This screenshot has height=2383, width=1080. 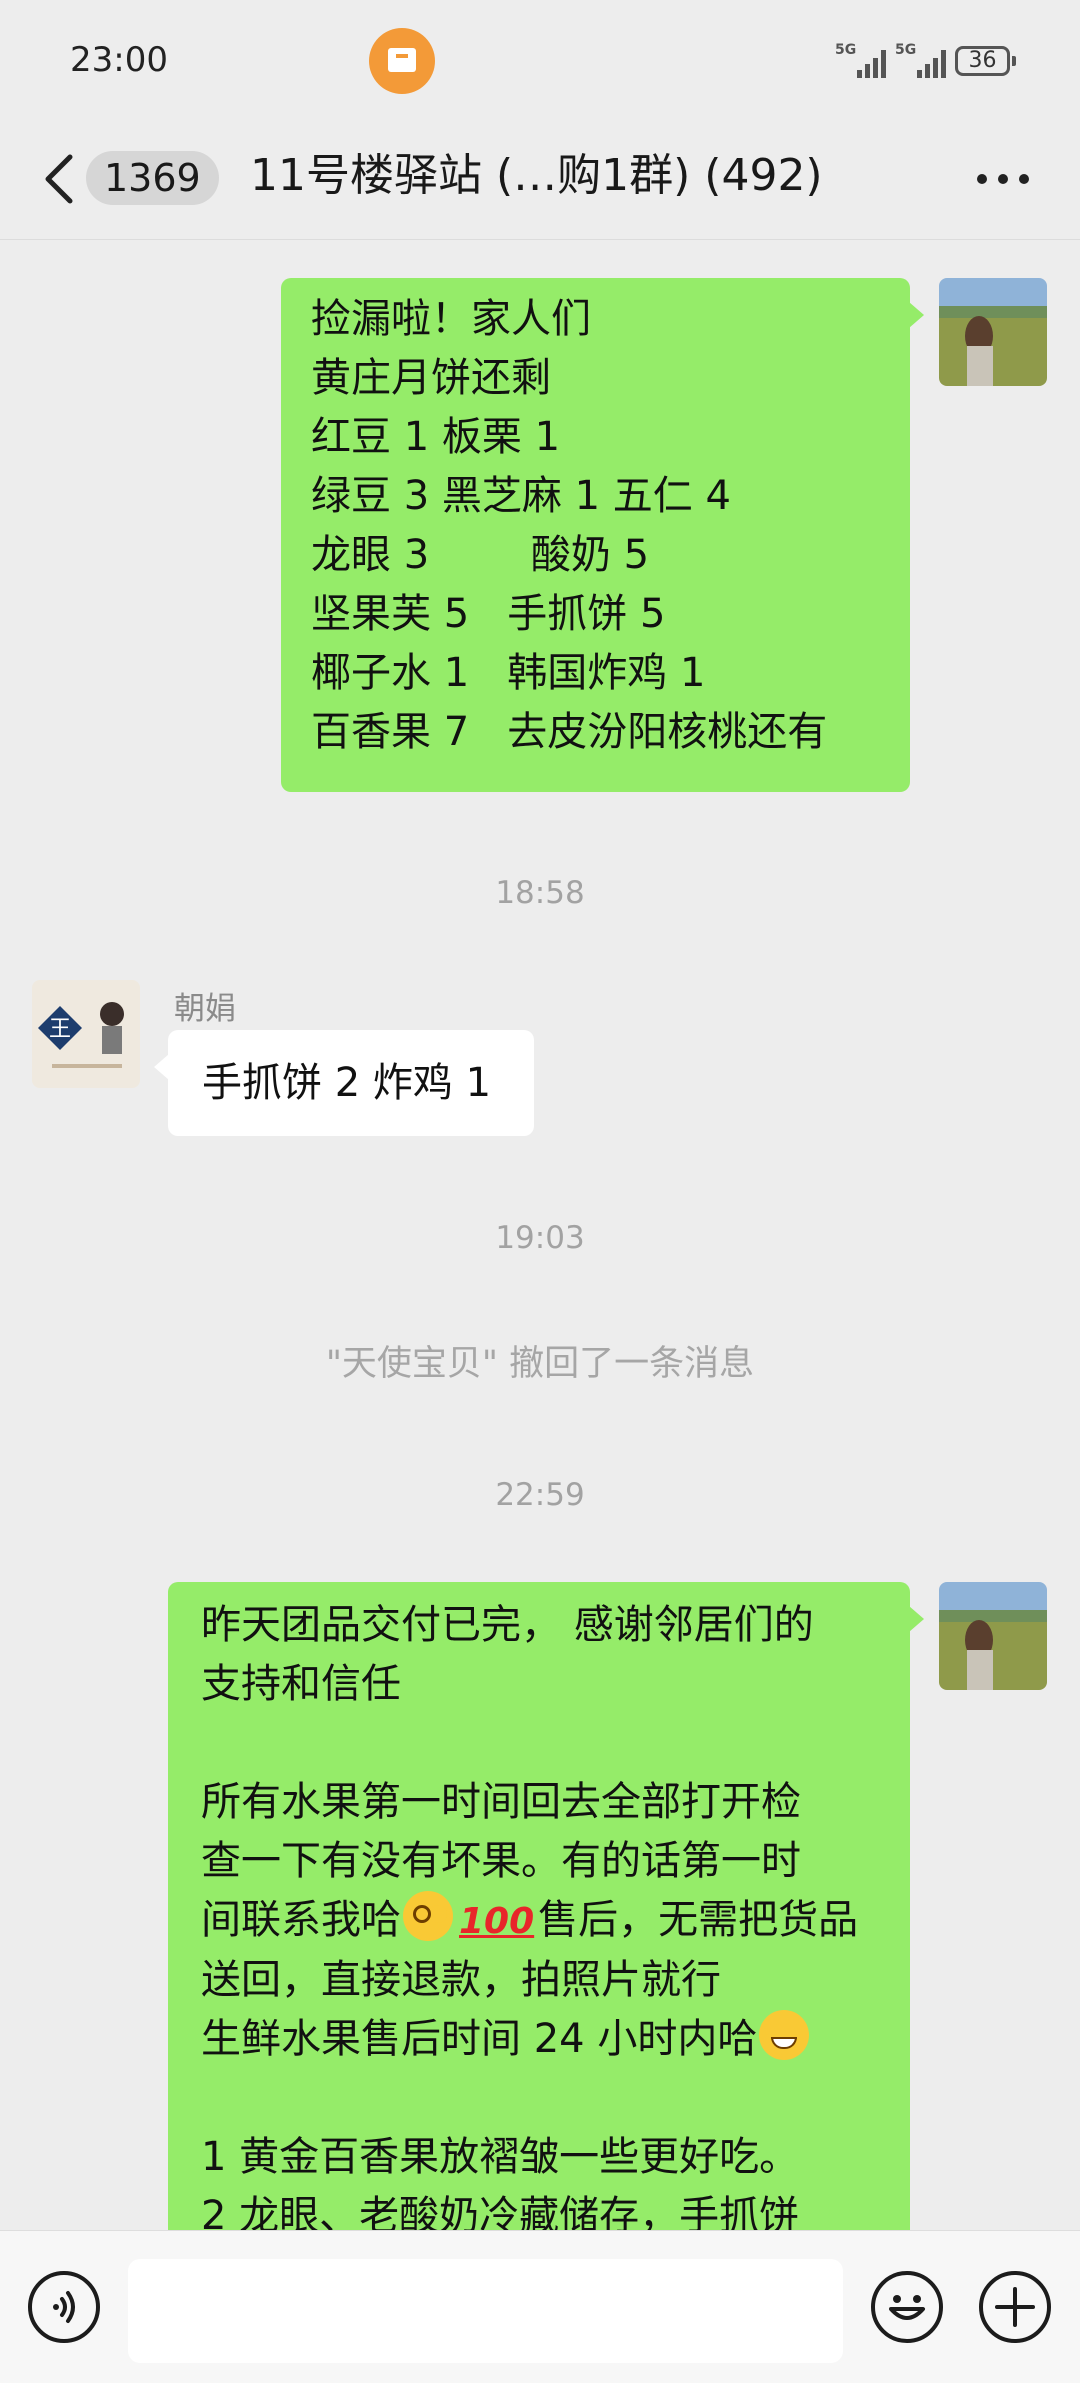 What do you see at coordinates (540, 1495) in the screenshot?
I see `timestamp: 22:59` at bounding box center [540, 1495].